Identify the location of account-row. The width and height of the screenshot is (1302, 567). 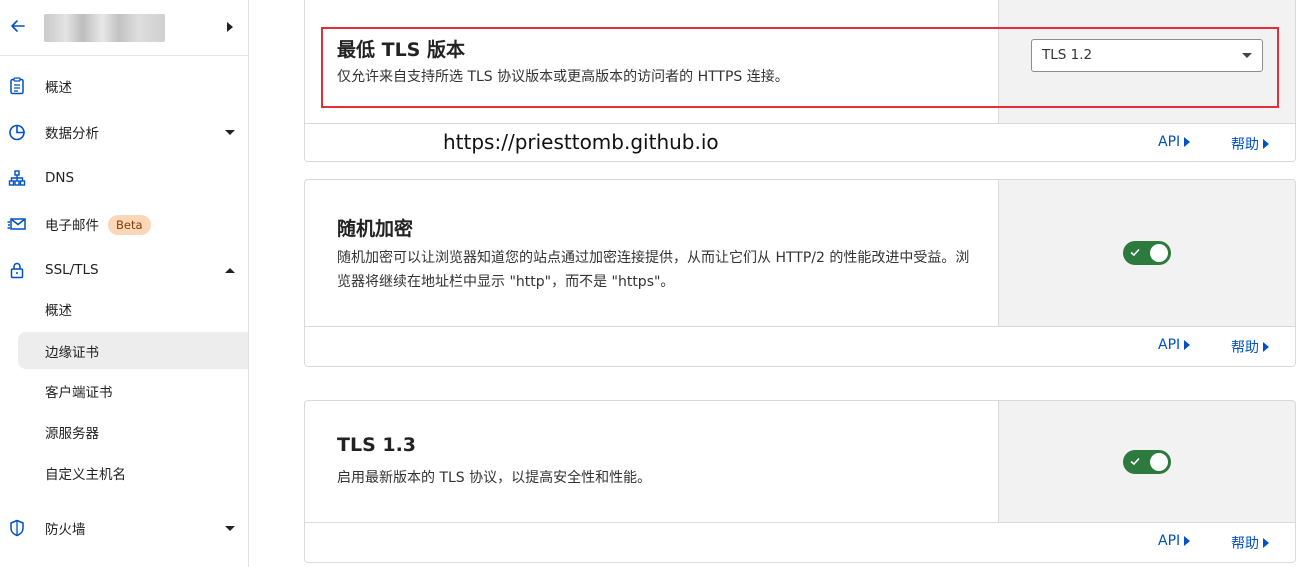
(124, 28).